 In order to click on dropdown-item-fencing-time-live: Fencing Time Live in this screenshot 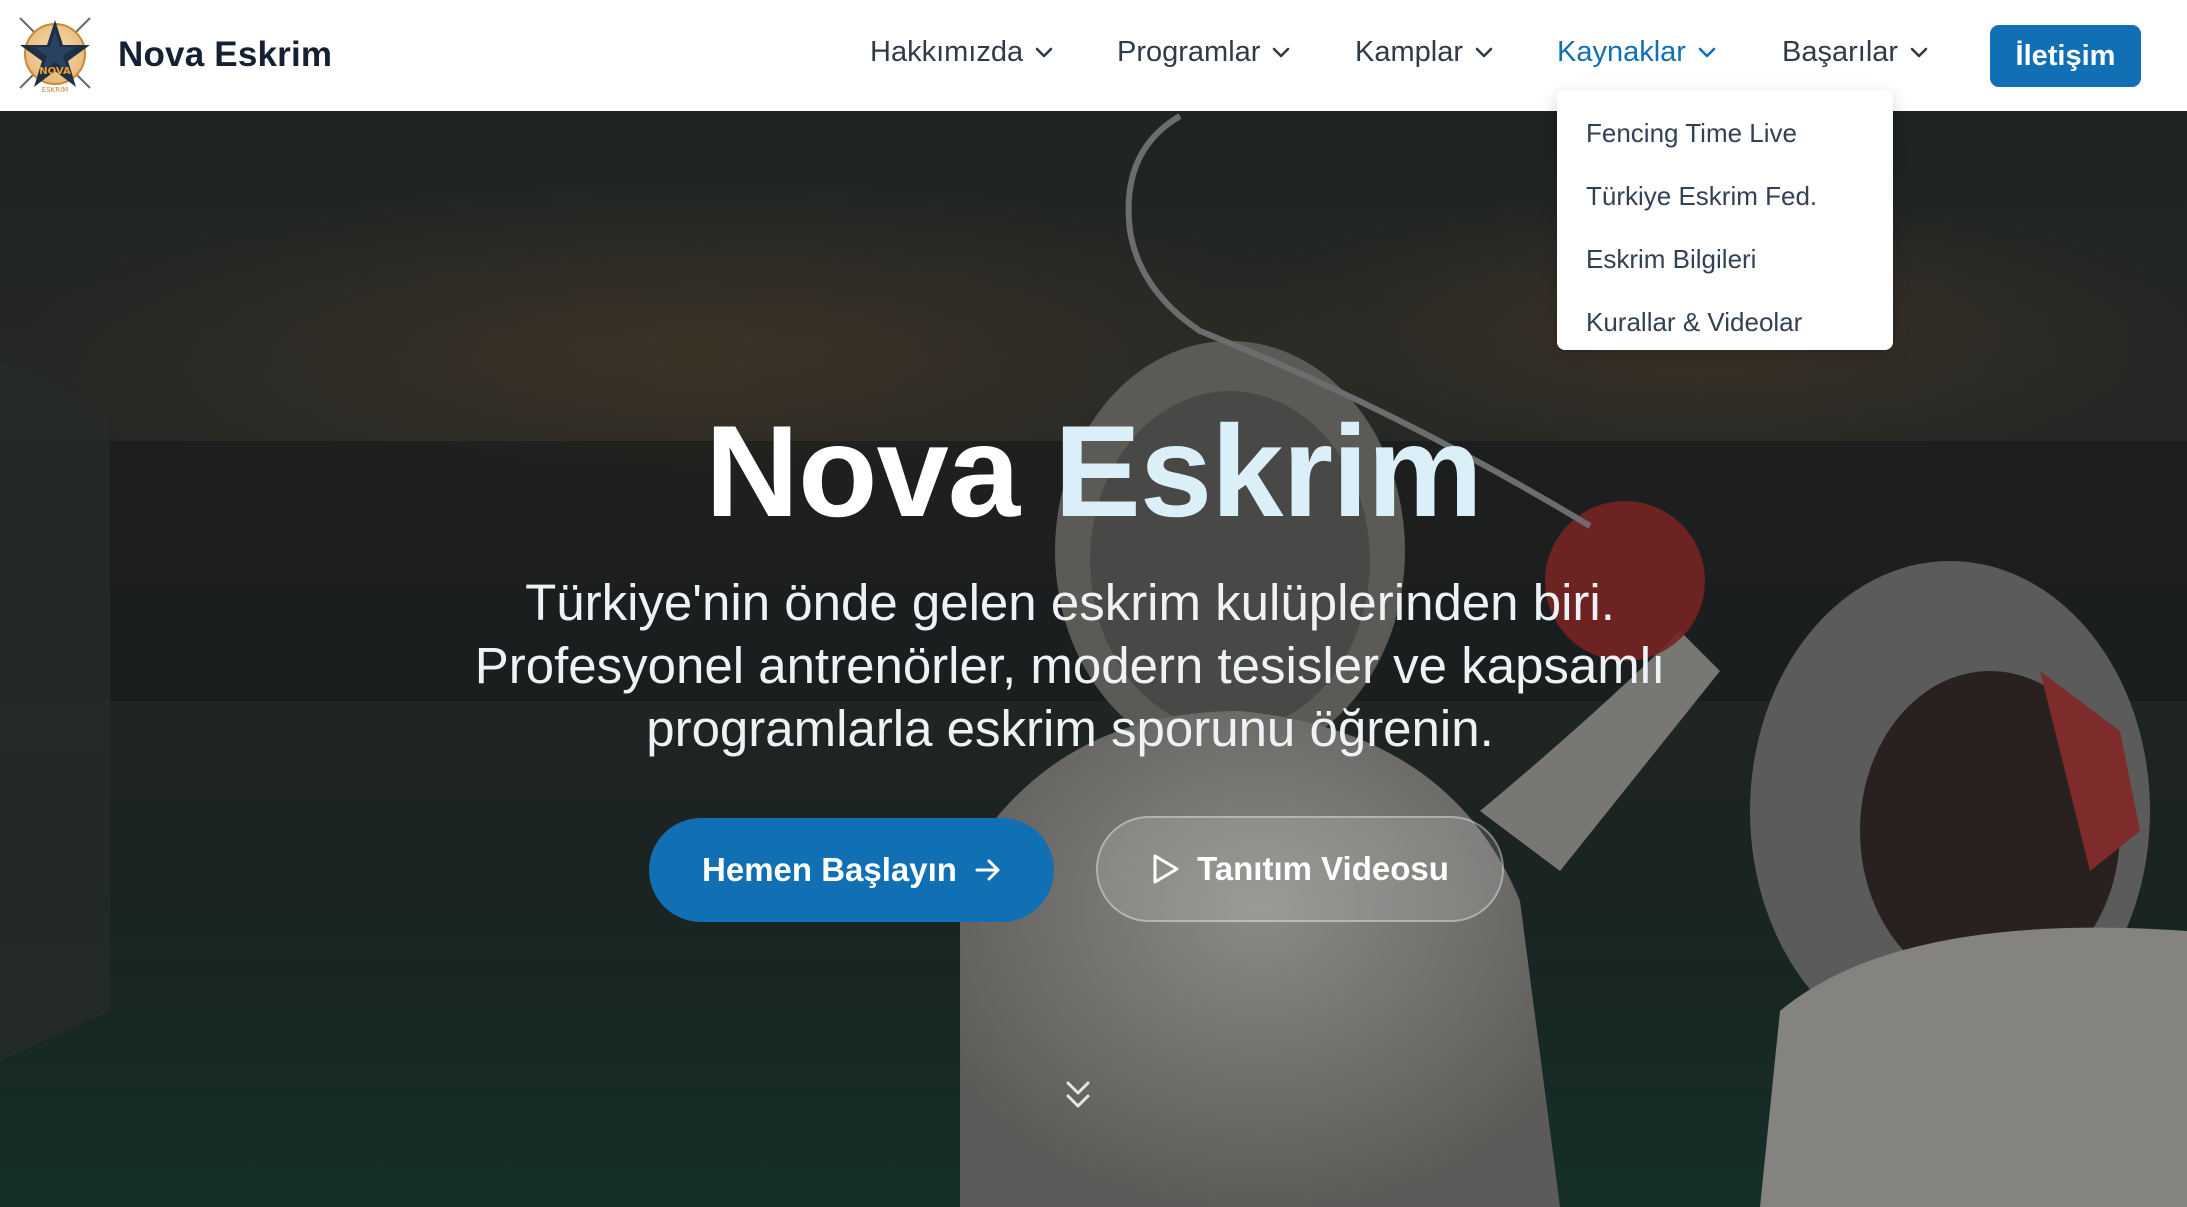, I will do `click(1725, 133)`.